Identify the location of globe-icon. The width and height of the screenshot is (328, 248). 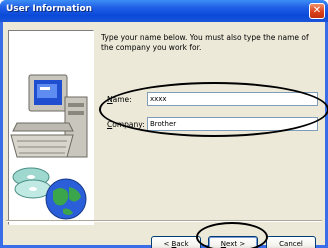
(66, 199).